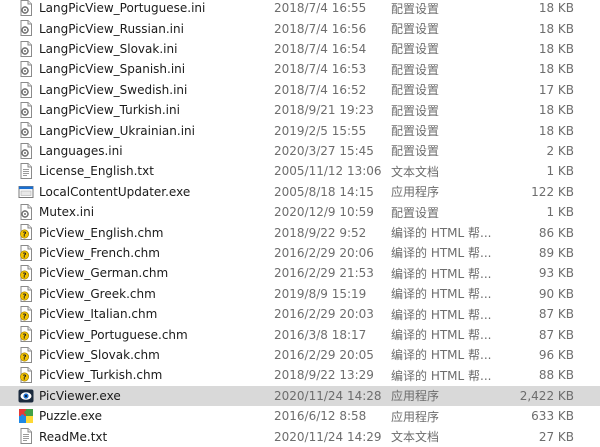 Image resolution: width=600 pixels, height=447 pixels. I want to click on file-name: PicView_German.chm, so click(104, 273).